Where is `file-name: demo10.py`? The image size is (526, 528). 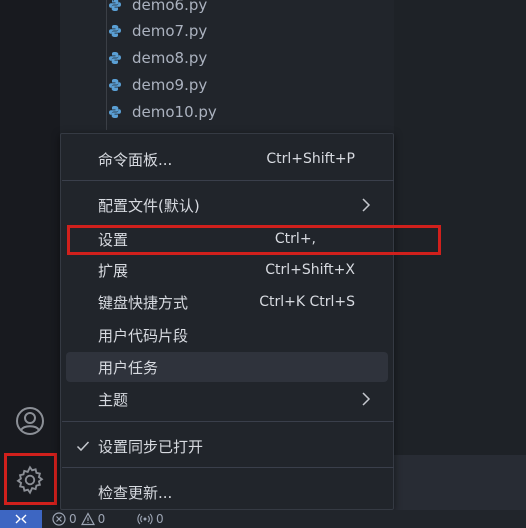 file-name: demo10.py is located at coordinates (174, 112).